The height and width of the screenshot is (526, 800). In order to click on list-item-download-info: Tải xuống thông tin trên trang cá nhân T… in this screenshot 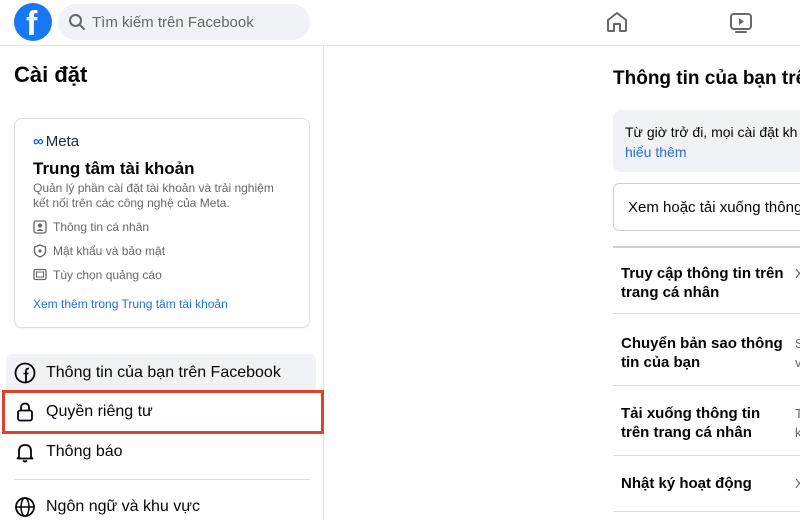, I will do `click(706, 424)`.